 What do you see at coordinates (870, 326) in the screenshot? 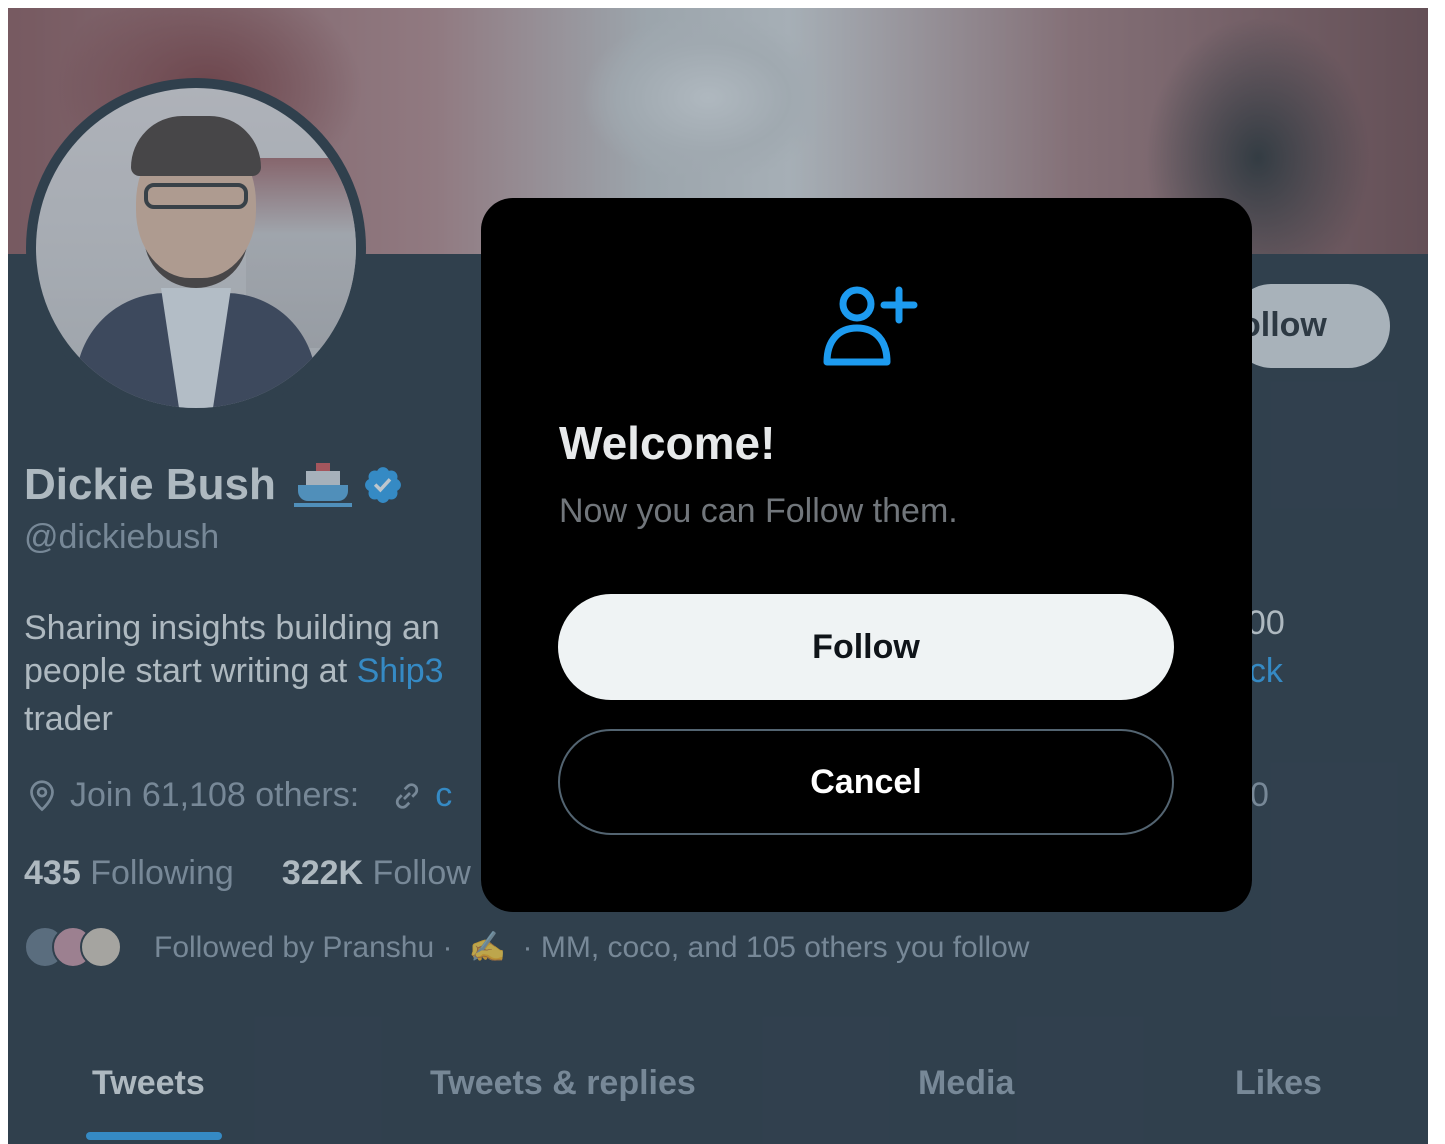
I see `user-plus-icon` at bounding box center [870, 326].